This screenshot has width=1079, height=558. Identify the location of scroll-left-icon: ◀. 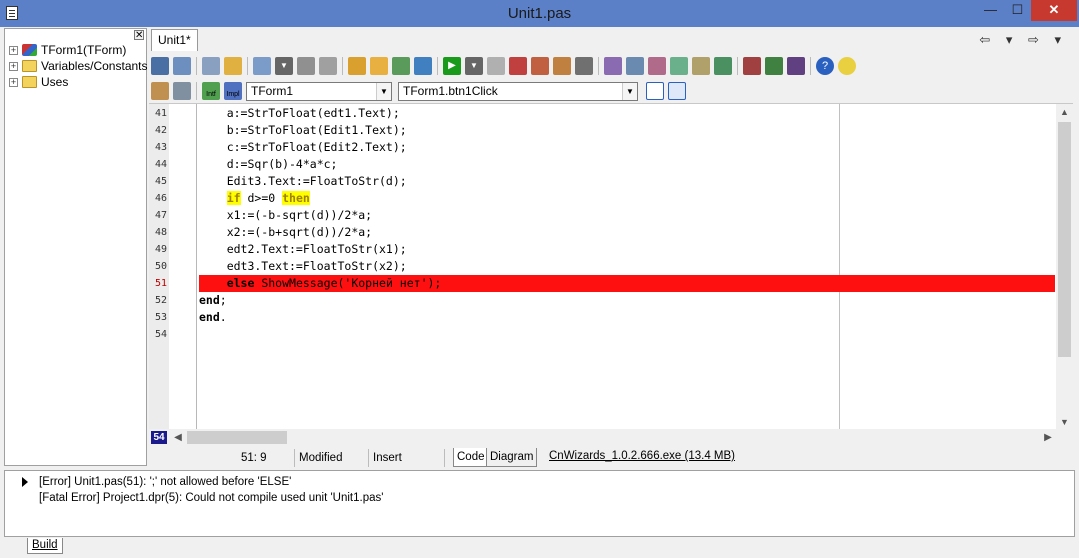
(178, 437).